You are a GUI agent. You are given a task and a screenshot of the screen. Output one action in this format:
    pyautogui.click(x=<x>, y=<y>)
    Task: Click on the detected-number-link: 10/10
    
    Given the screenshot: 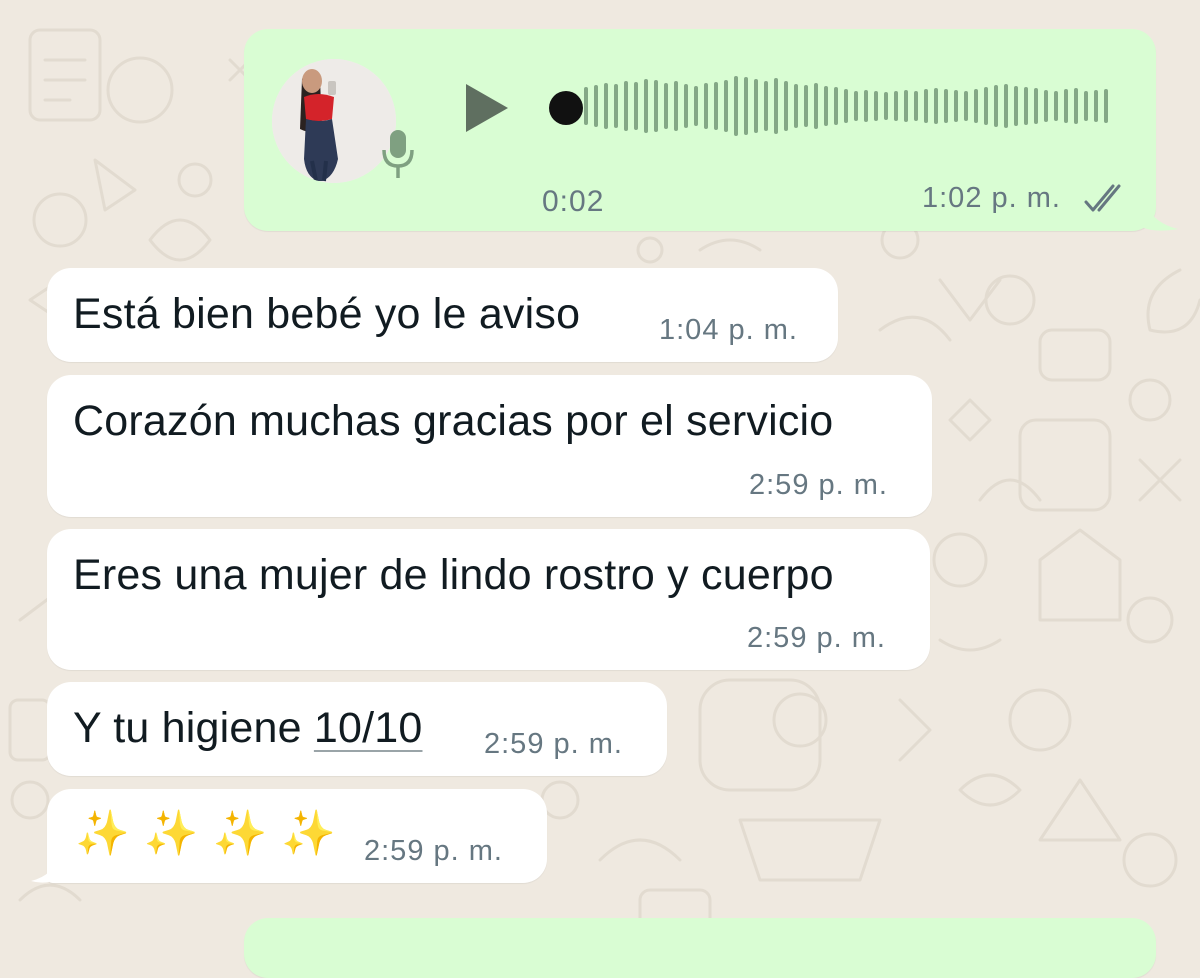 What is the action you would take?
    pyautogui.click(x=368, y=728)
    